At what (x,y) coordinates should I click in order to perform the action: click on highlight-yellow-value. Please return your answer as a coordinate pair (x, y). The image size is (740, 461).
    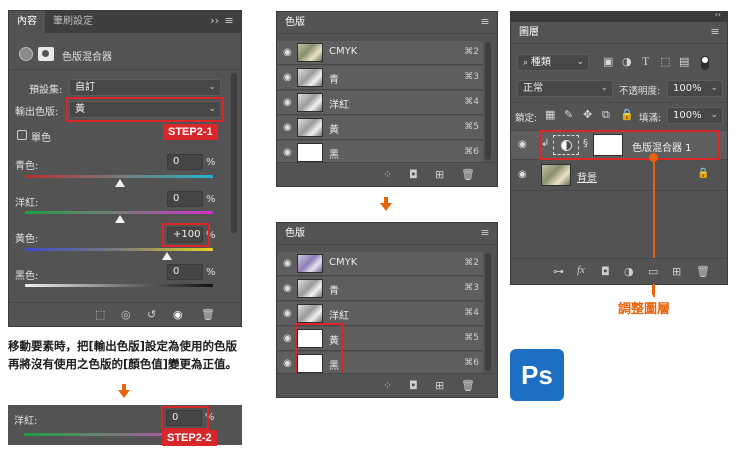
    Looking at the image, I should click on (186, 235).